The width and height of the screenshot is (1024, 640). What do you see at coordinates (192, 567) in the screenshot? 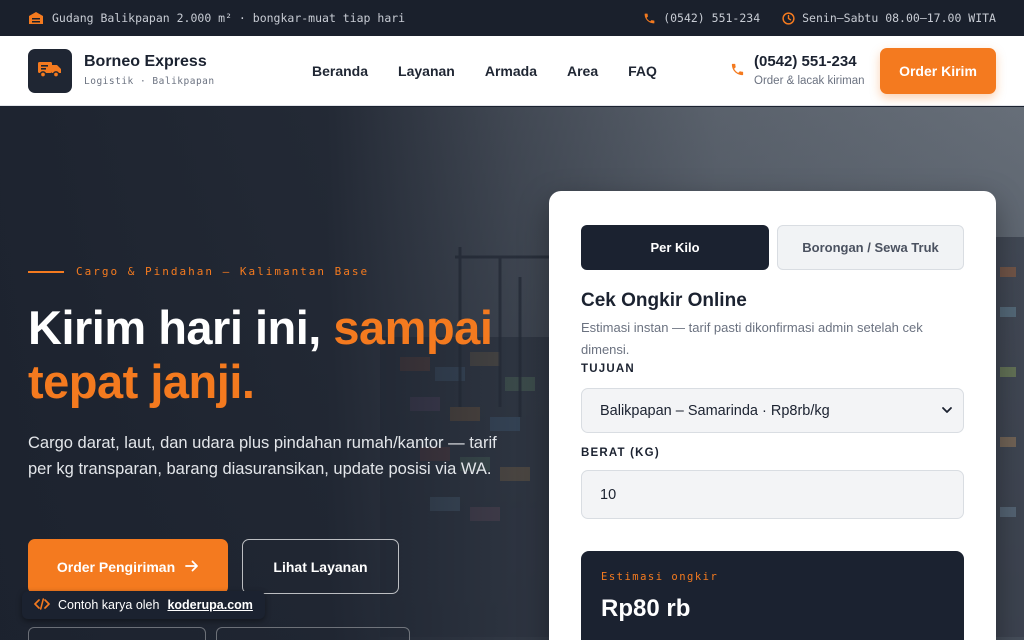
I see `arrow-right-icon` at bounding box center [192, 567].